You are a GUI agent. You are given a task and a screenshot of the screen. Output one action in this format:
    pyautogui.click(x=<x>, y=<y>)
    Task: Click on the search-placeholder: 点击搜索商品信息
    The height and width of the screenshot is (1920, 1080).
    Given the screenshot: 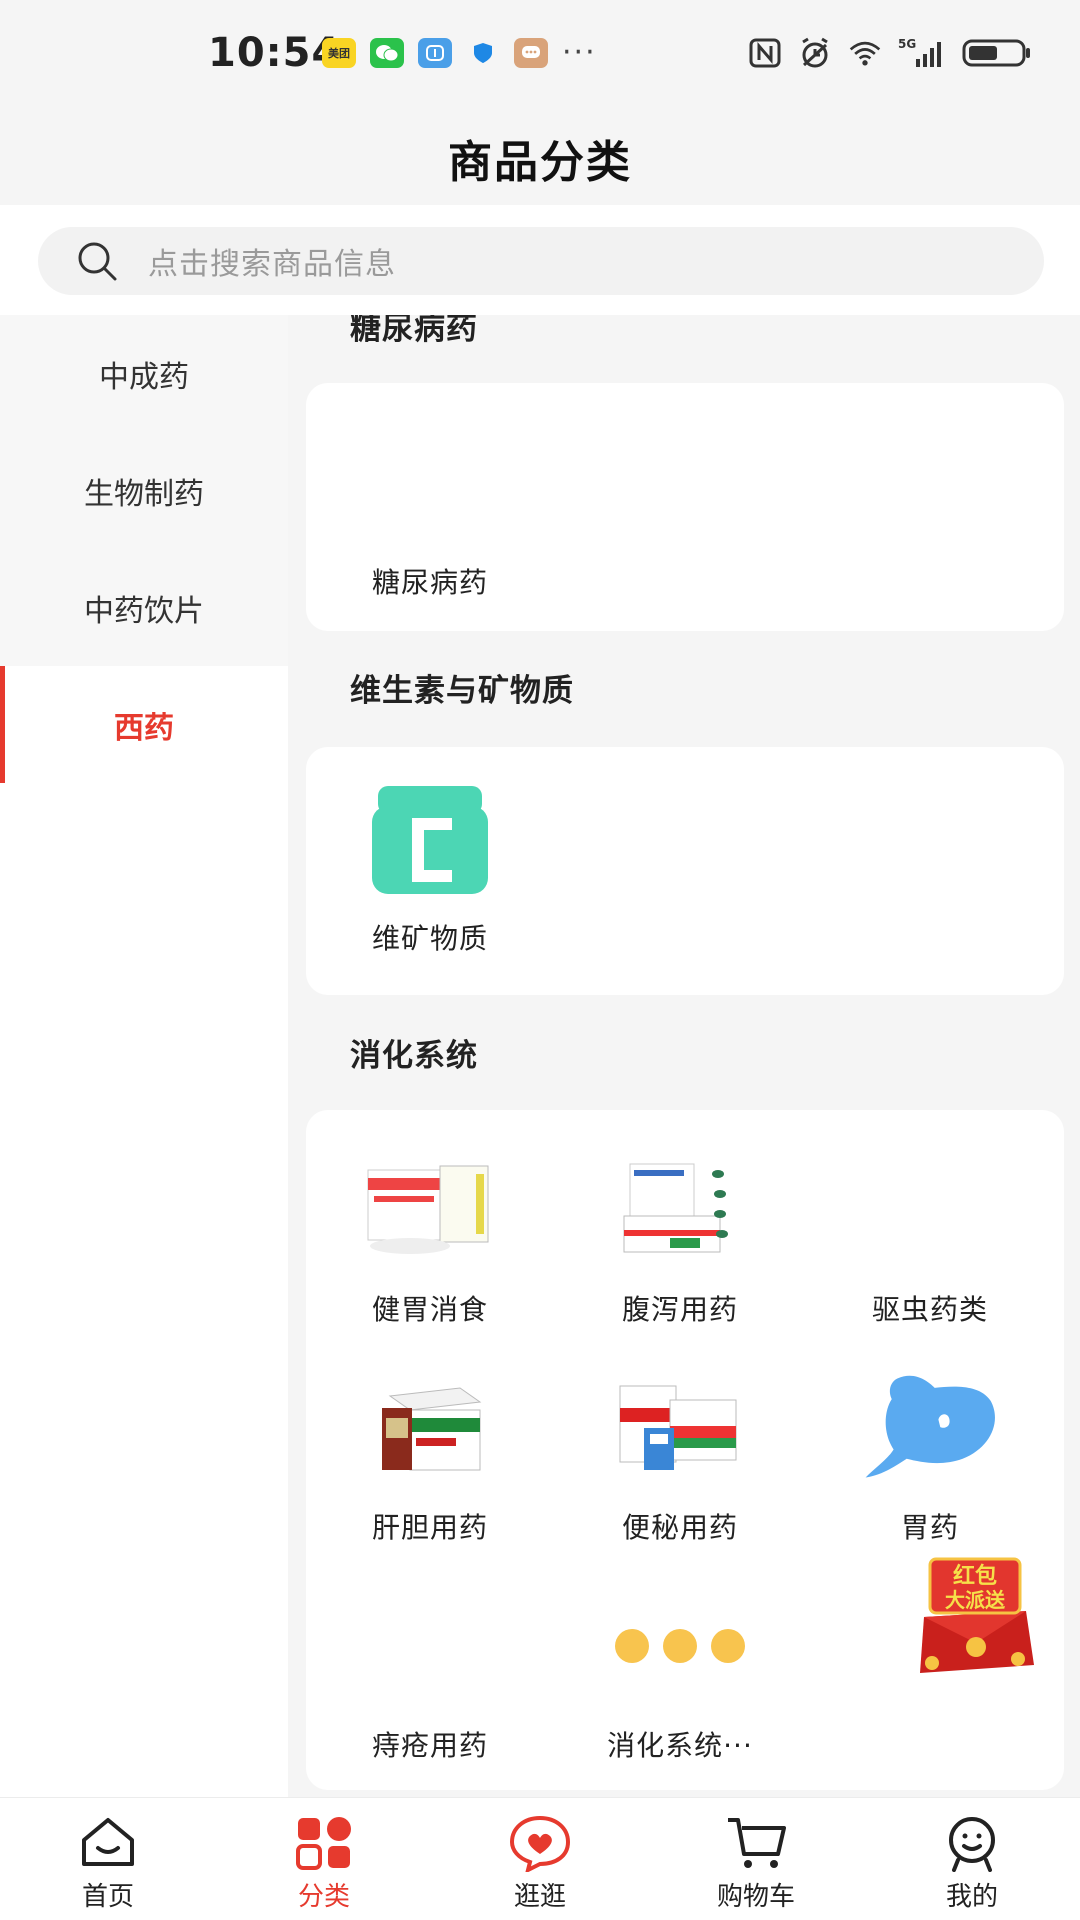 What is the action you would take?
    pyautogui.click(x=272, y=264)
    